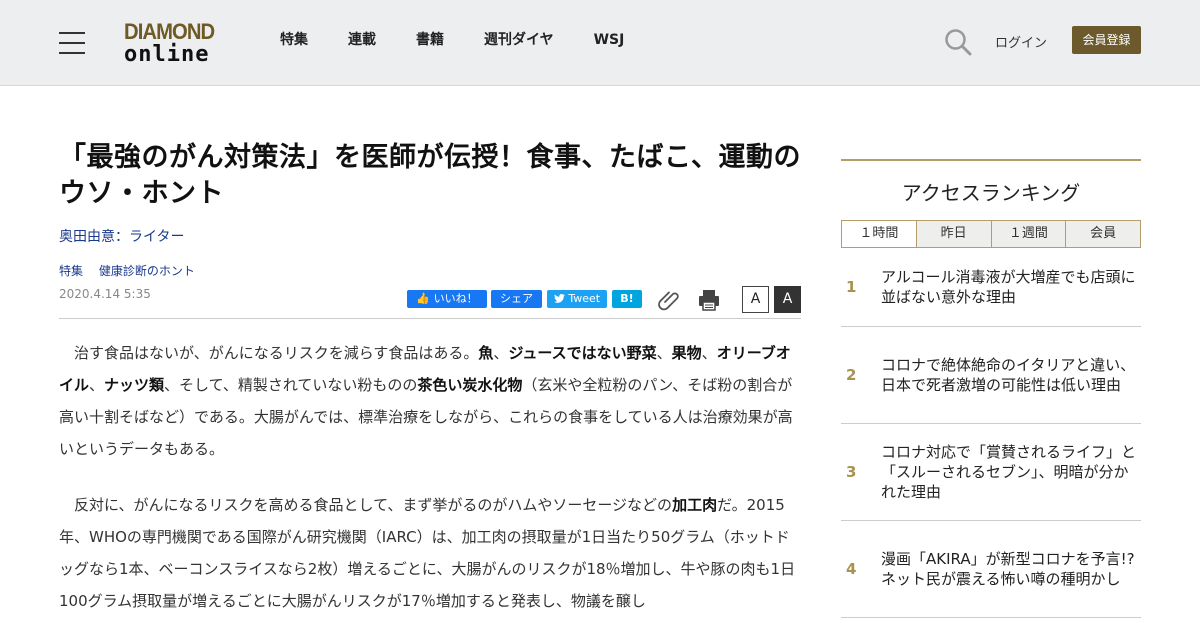 This screenshot has width=1200, height=641. What do you see at coordinates (1028, 233) in the screenshot?
I see `tab-1-week: １週間` at bounding box center [1028, 233].